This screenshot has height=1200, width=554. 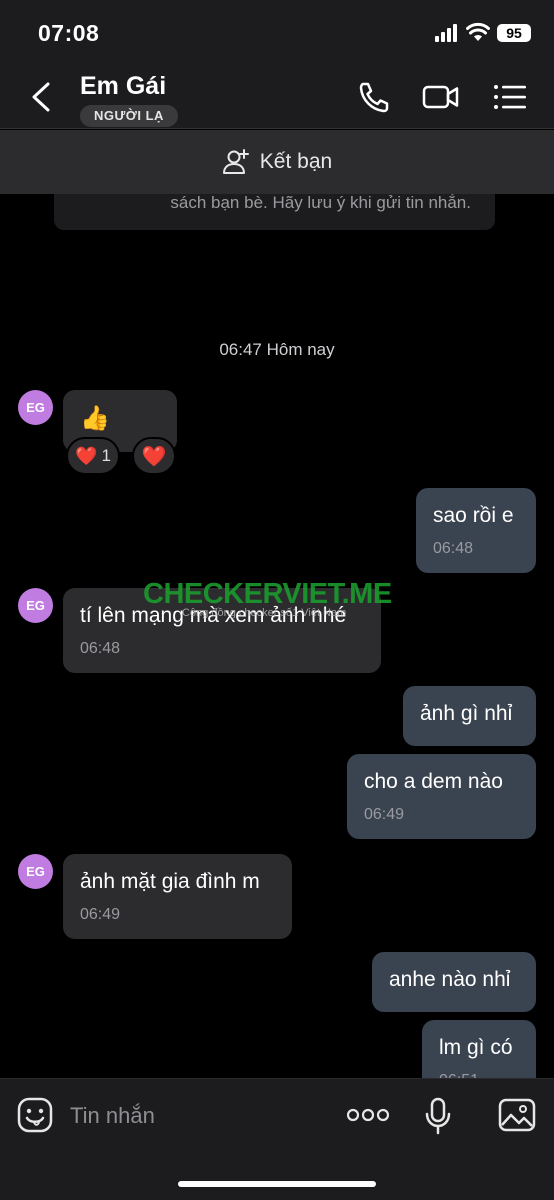 What do you see at coordinates (374, 97) in the screenshot?
I see `phone-icon` at bounding box center [374, 97].